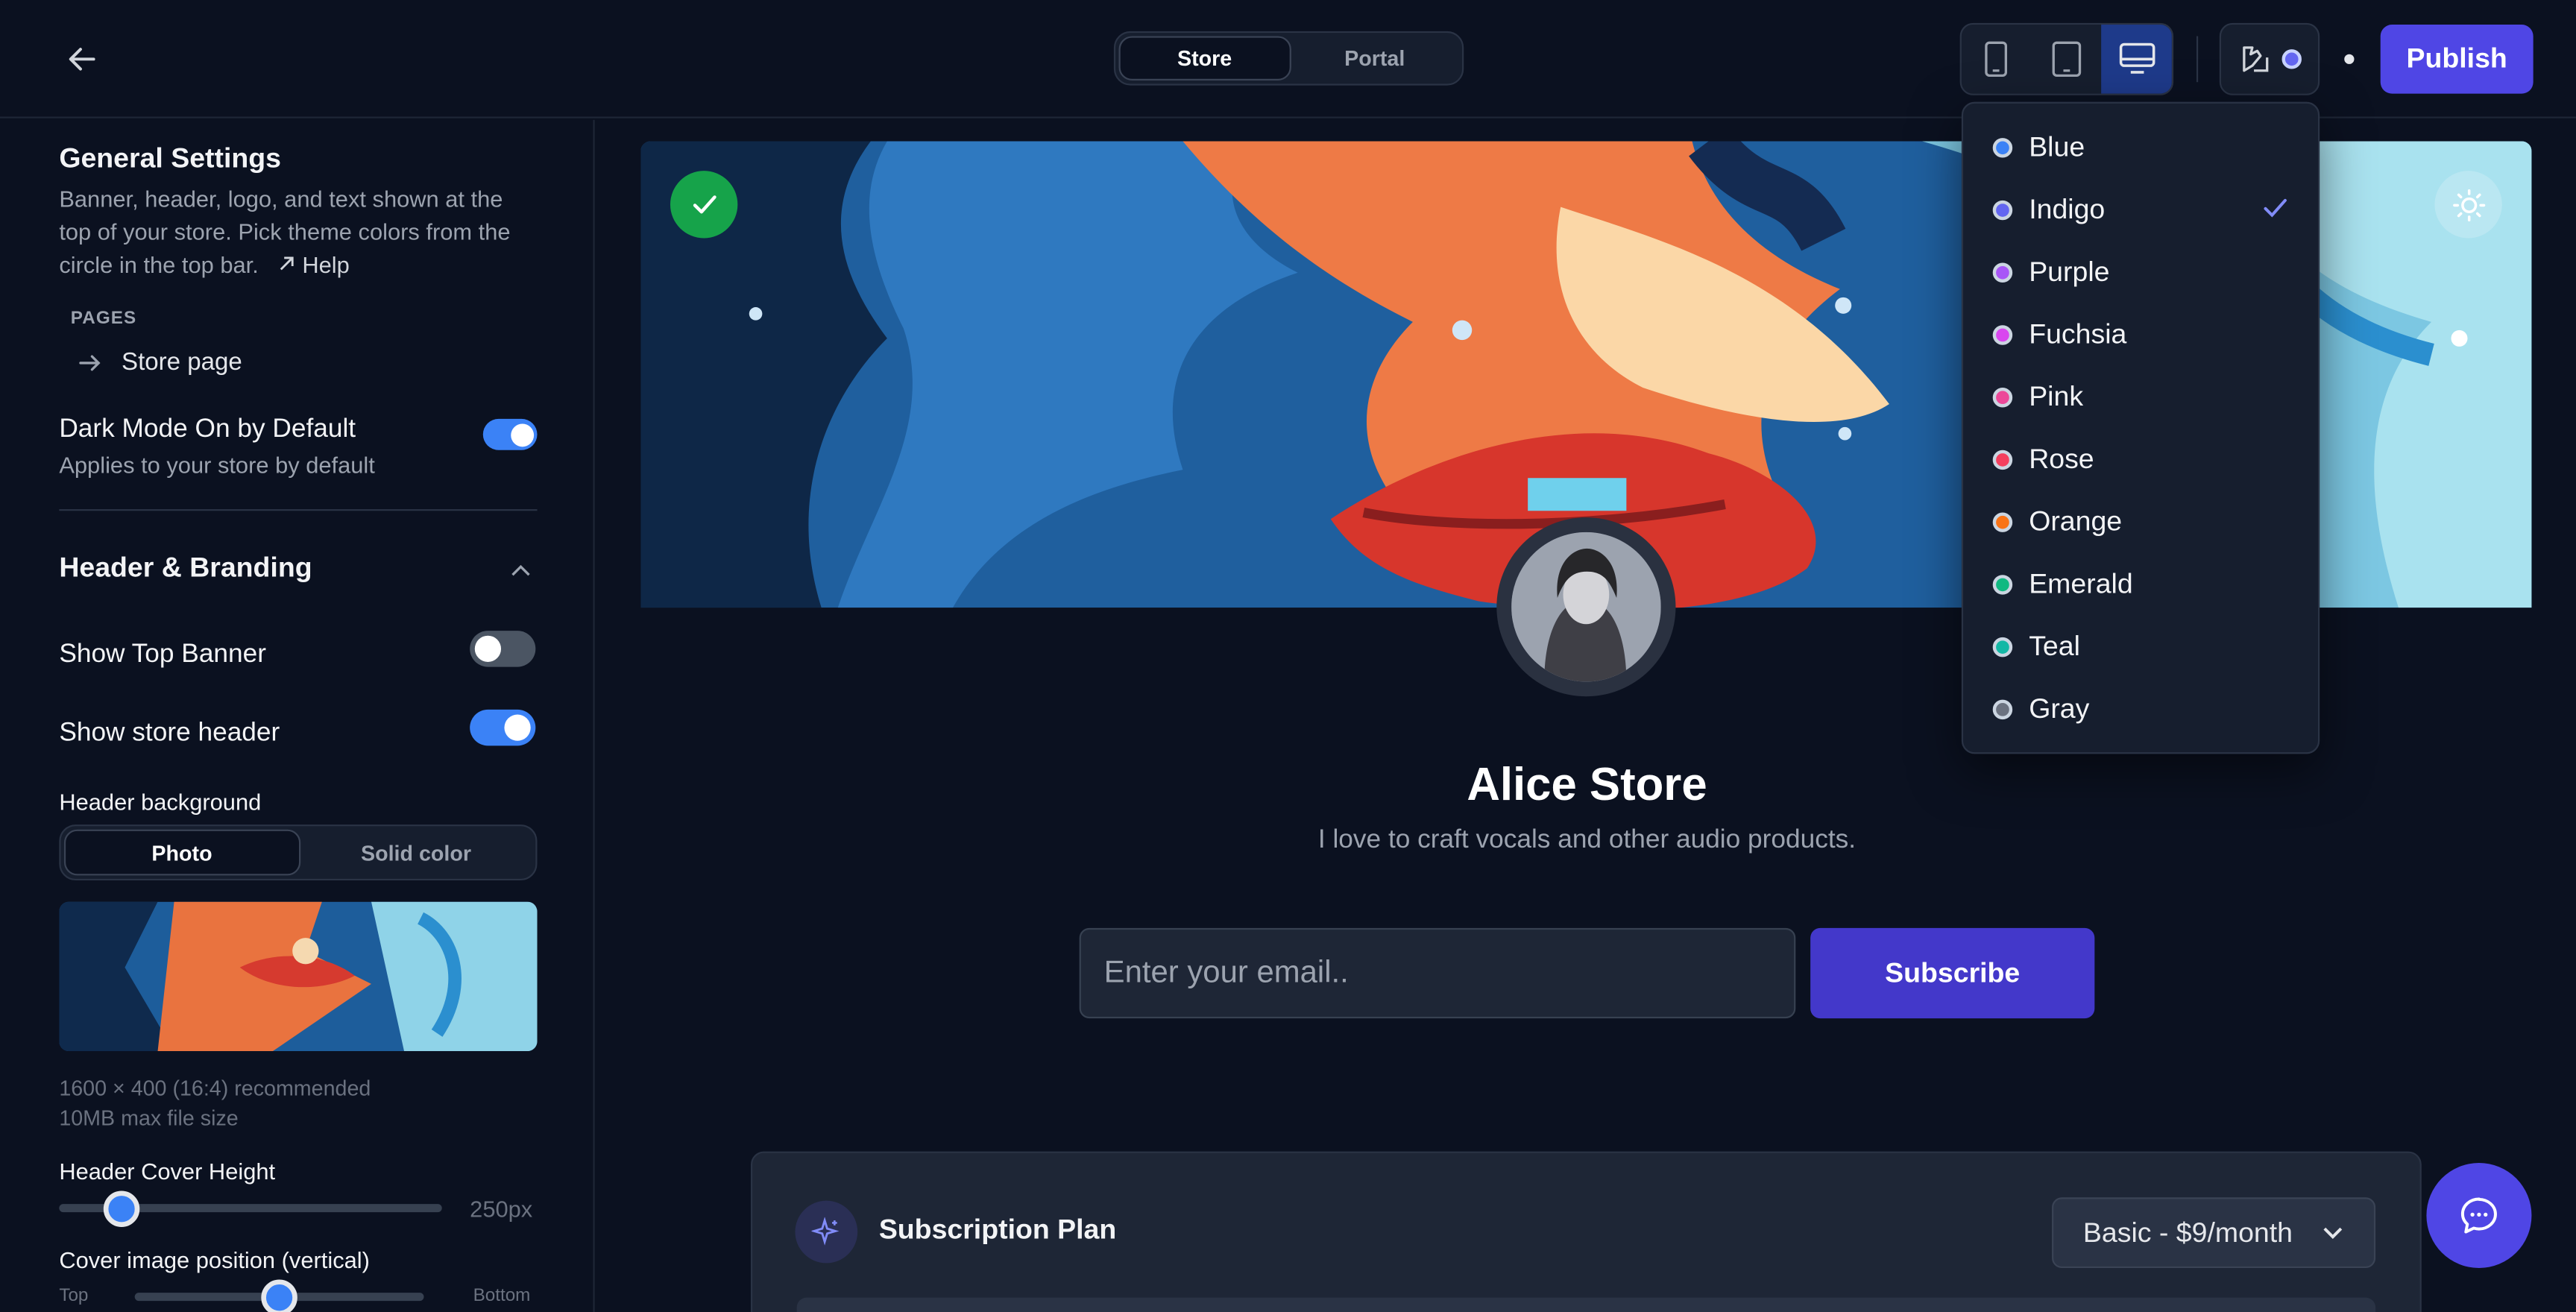 The width and height of the screenshot is (2576, 1312). What do you see at coordinates (1204, 59) in the screenshot?
I see `tab-store: Store` at bounding box center [1204, 59].